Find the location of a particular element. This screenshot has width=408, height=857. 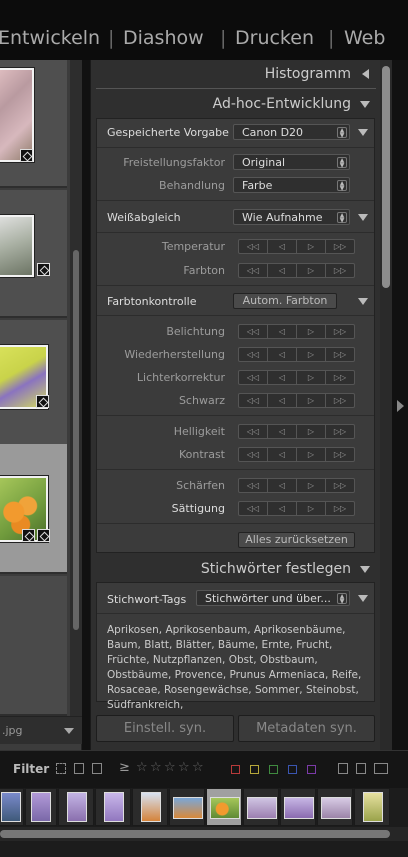

color-label-yellow is located at coordinates (254, 769).